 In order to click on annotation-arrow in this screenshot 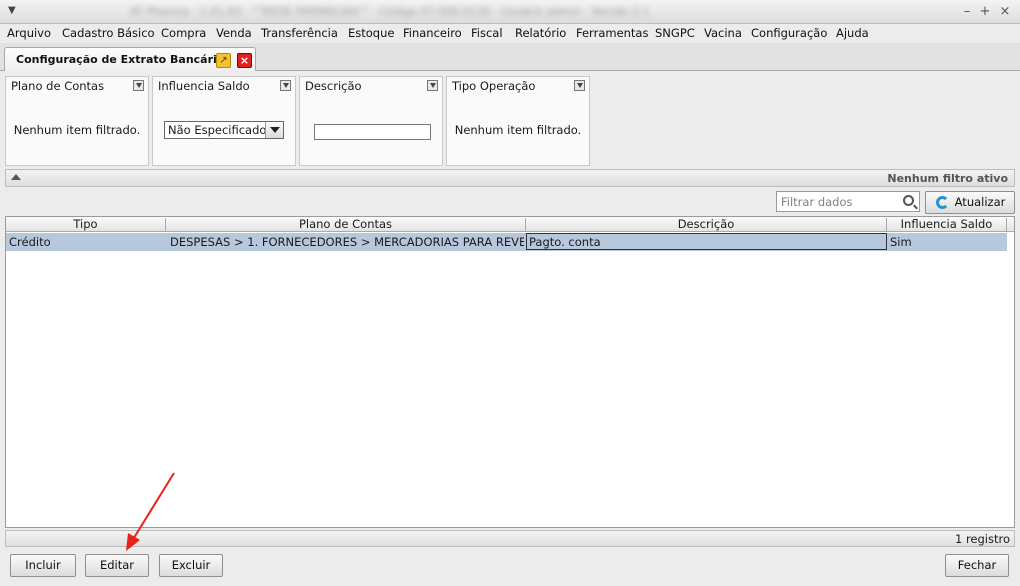, I will do `click(150, 511)`.